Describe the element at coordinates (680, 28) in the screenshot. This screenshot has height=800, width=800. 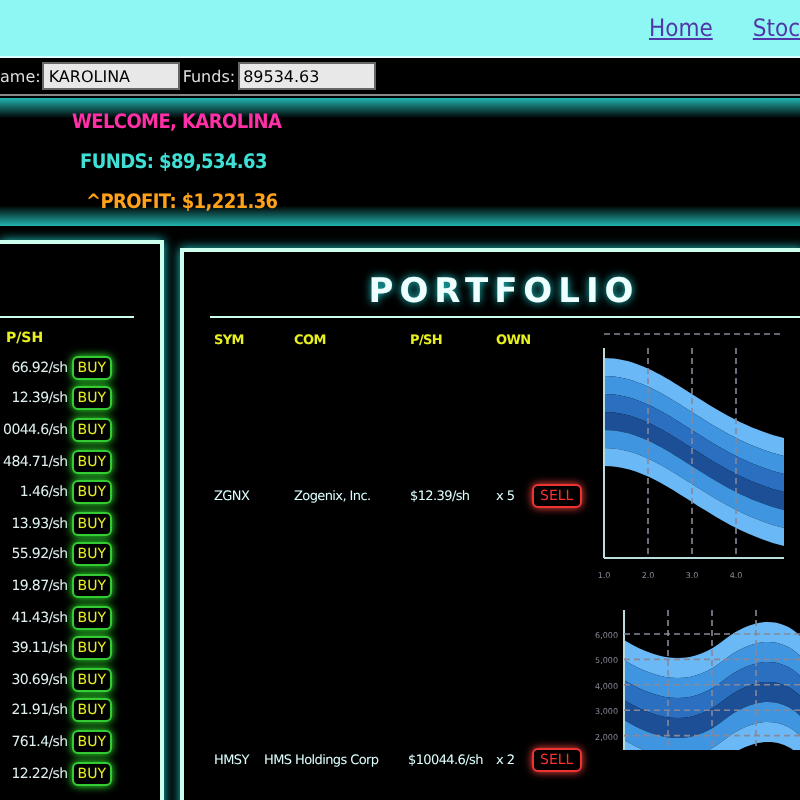
I see `nav-link: Home` at that location.